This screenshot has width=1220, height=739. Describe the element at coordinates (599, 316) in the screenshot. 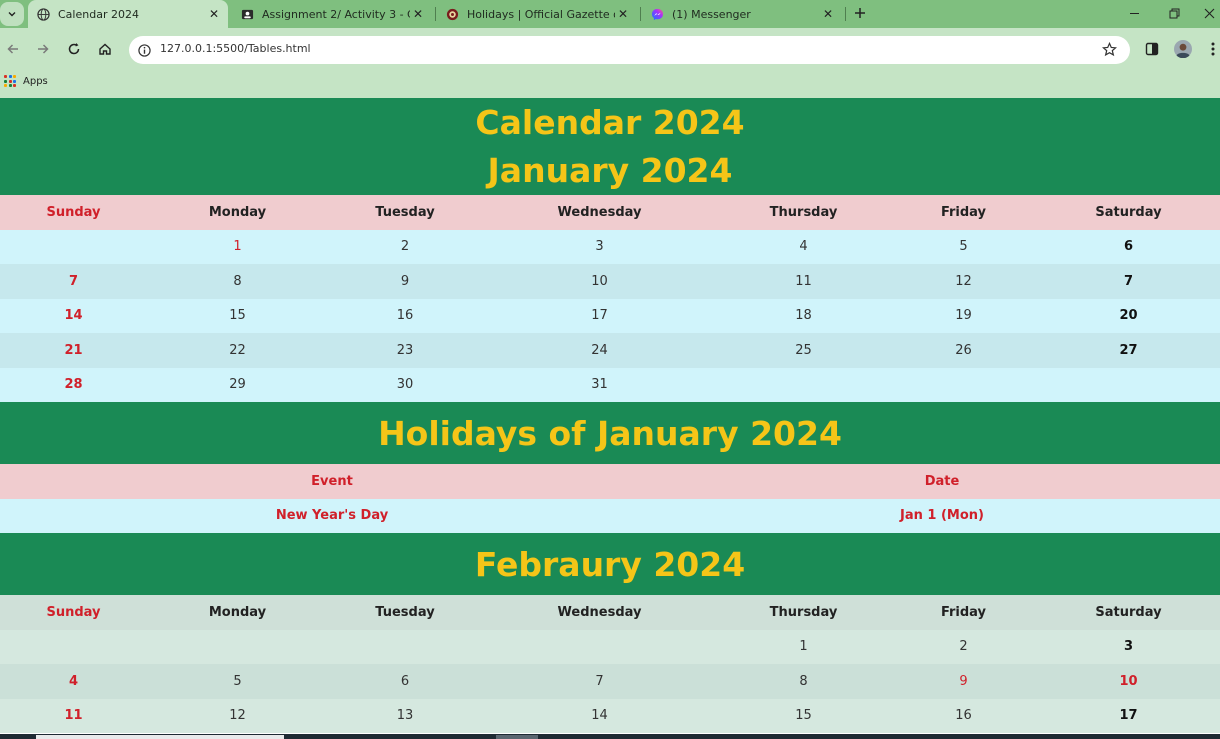

I see `day-cell: 17` at that location.